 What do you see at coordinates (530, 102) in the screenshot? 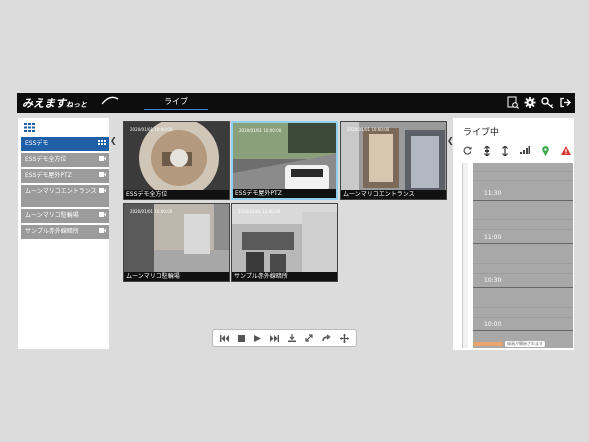
I see `gear-icon` at bounding box center [530, 102].